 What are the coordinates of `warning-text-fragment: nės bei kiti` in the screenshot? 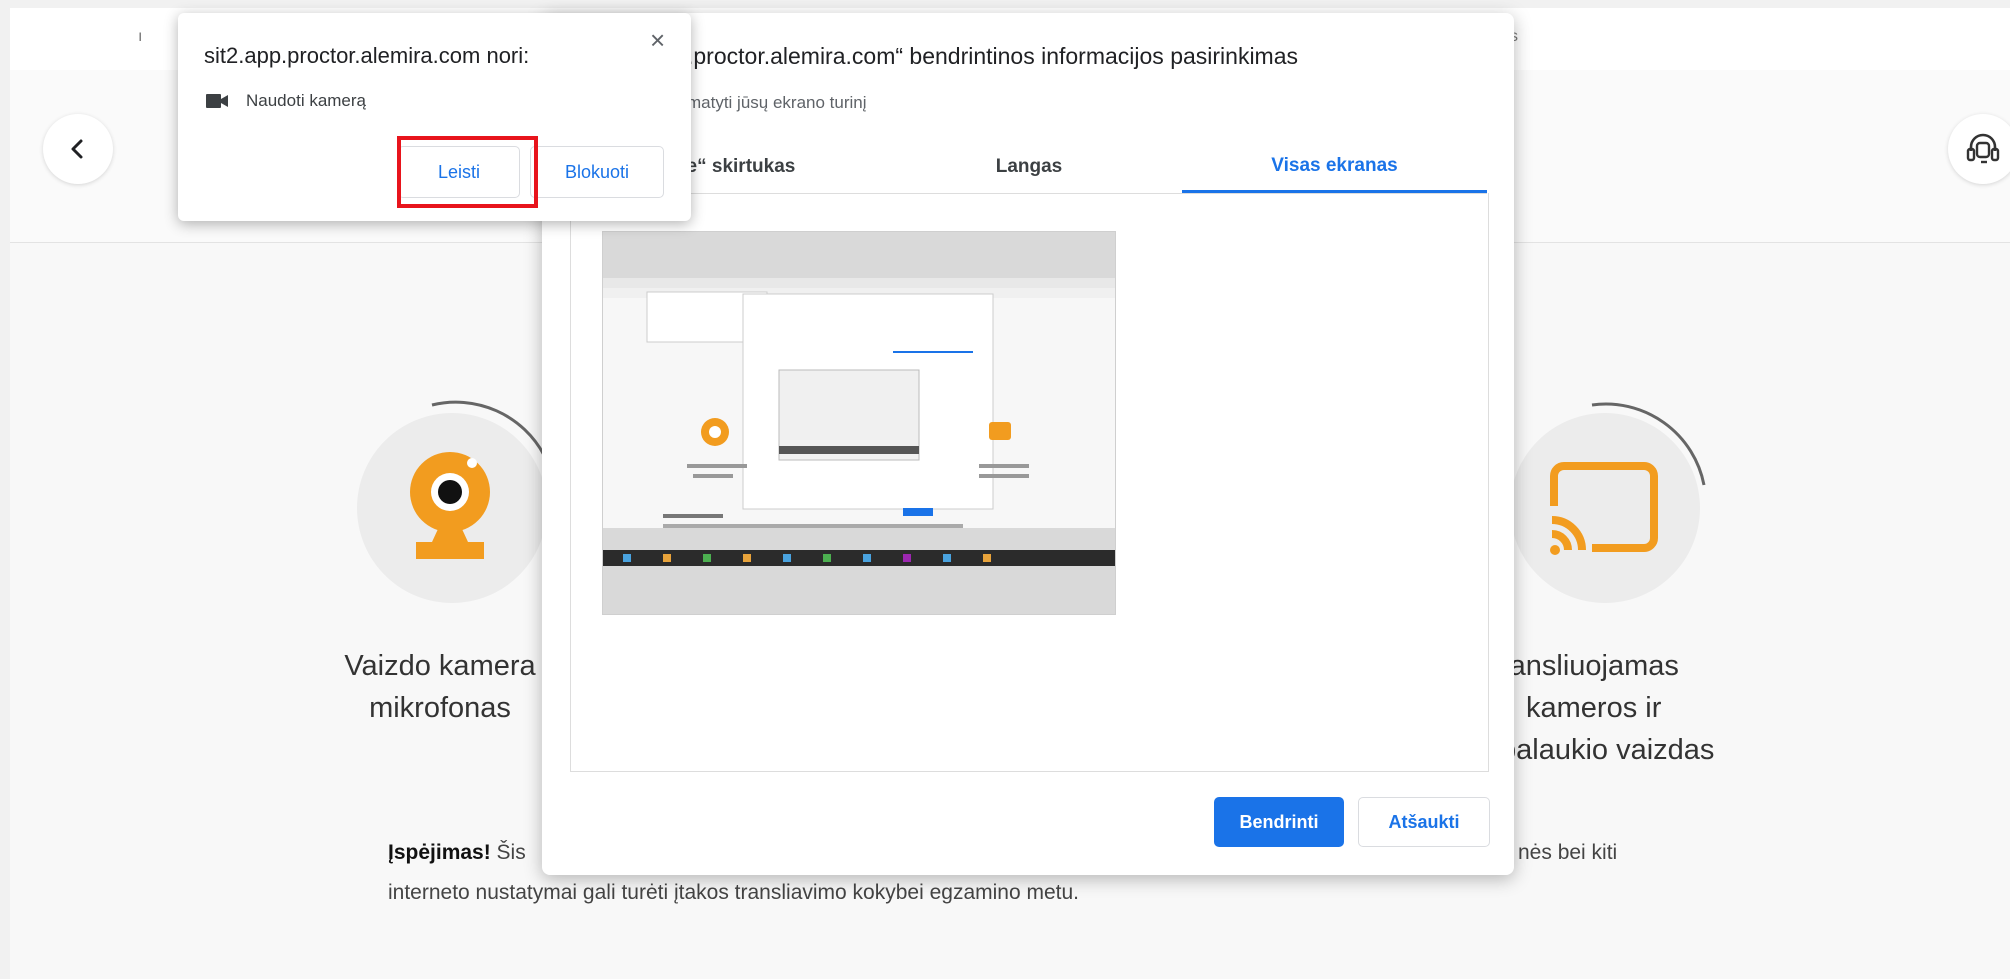 It's located at (1568, 852).